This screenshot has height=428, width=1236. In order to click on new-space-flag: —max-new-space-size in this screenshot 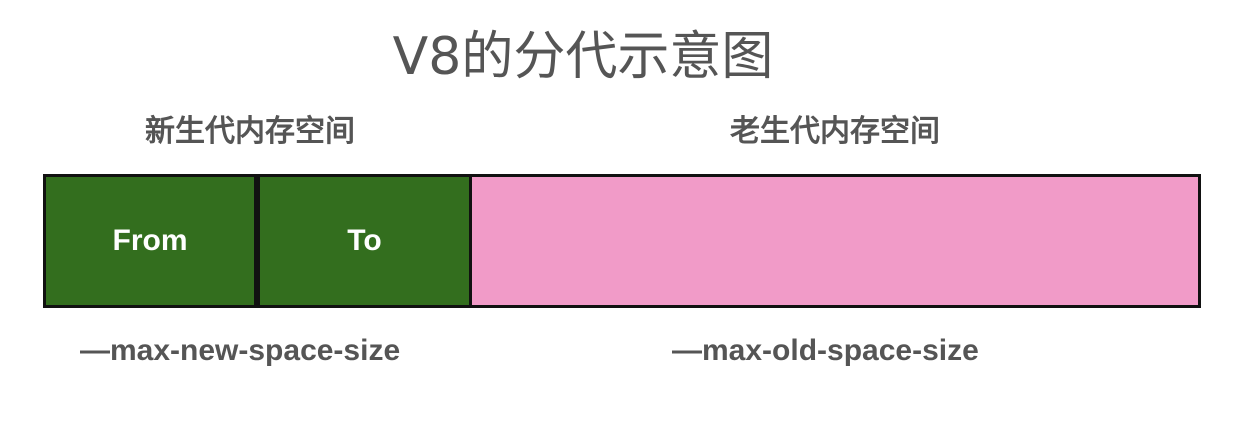, I will do `click(240, 350)`.